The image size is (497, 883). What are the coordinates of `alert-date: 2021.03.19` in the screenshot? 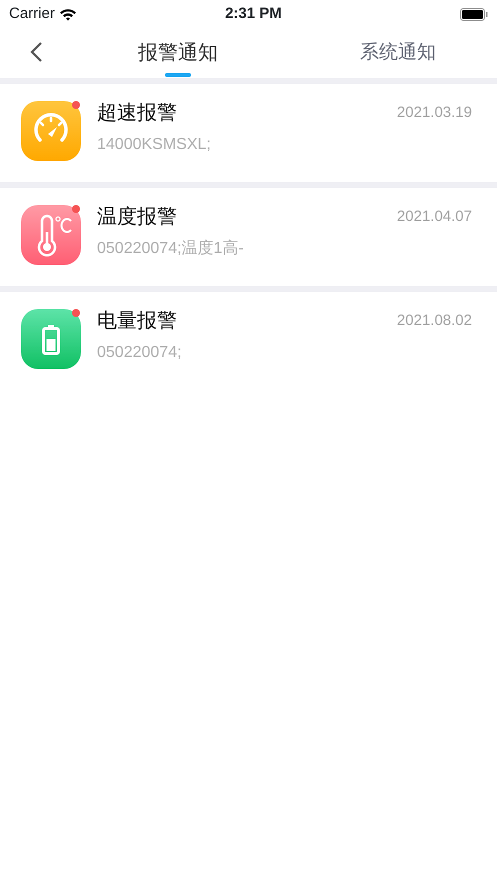 It's located at (434, 112).